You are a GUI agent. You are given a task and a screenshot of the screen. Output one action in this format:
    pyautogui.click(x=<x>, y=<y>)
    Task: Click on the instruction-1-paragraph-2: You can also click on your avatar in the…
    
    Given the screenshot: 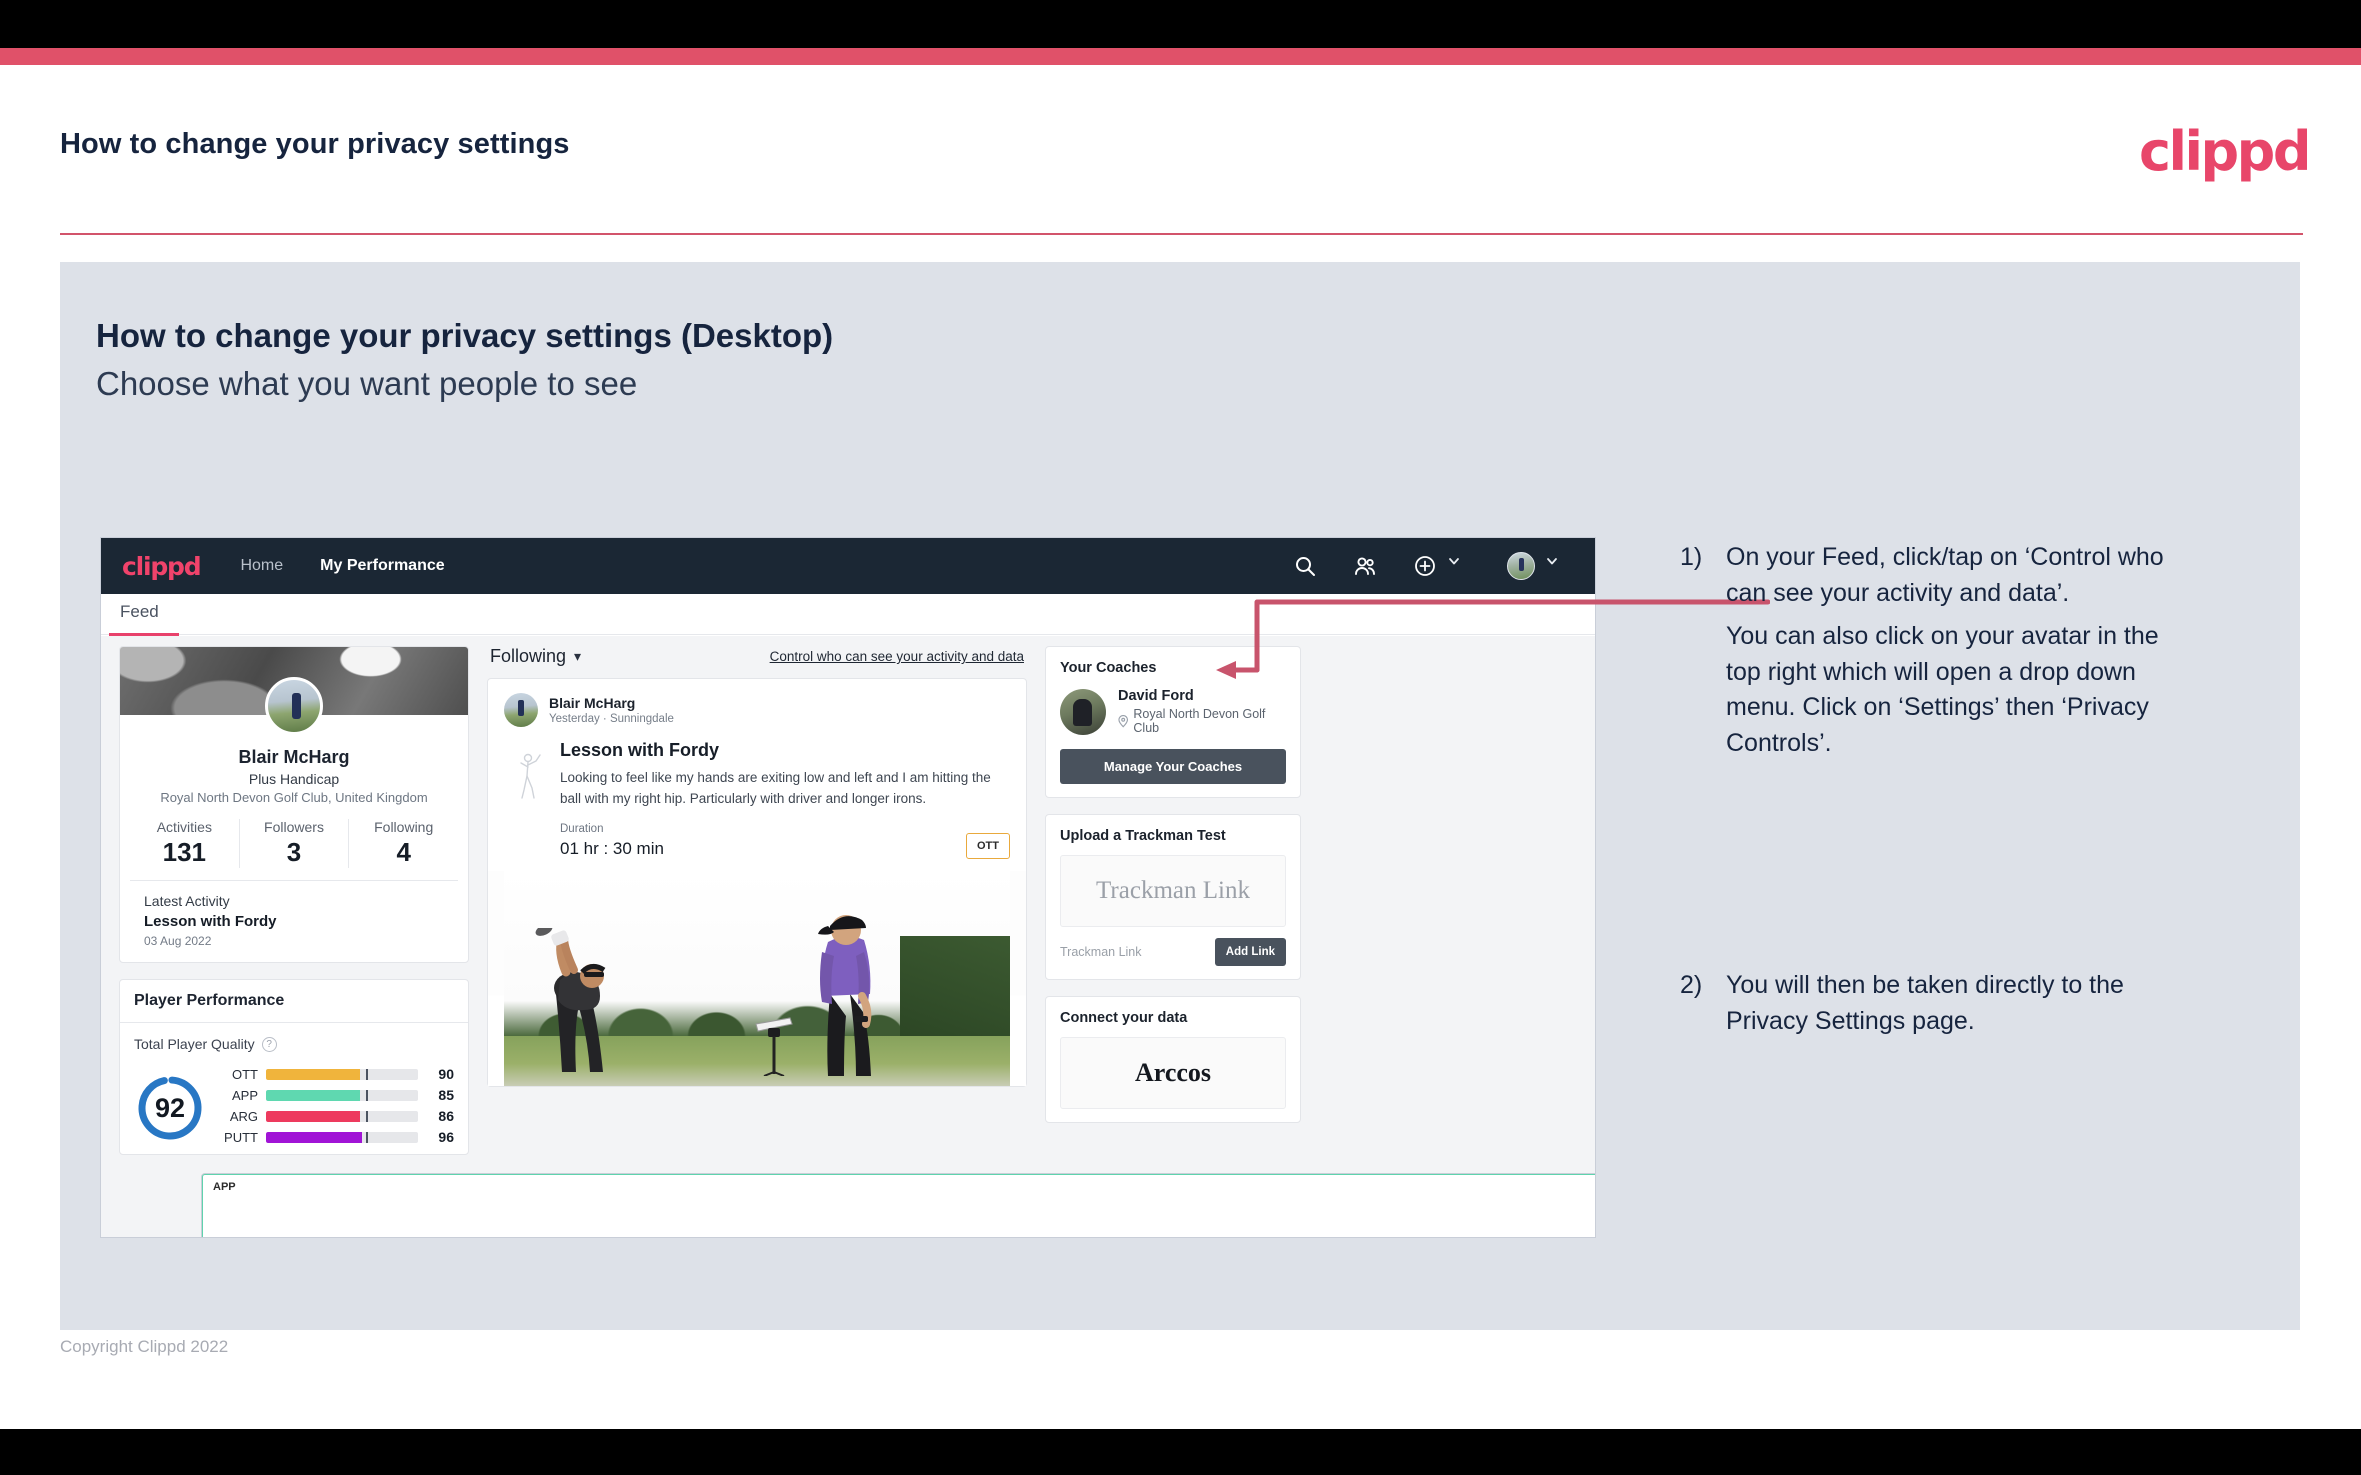 What is the action you would take?
    pyautogui.click(x=1942, y=689)
    